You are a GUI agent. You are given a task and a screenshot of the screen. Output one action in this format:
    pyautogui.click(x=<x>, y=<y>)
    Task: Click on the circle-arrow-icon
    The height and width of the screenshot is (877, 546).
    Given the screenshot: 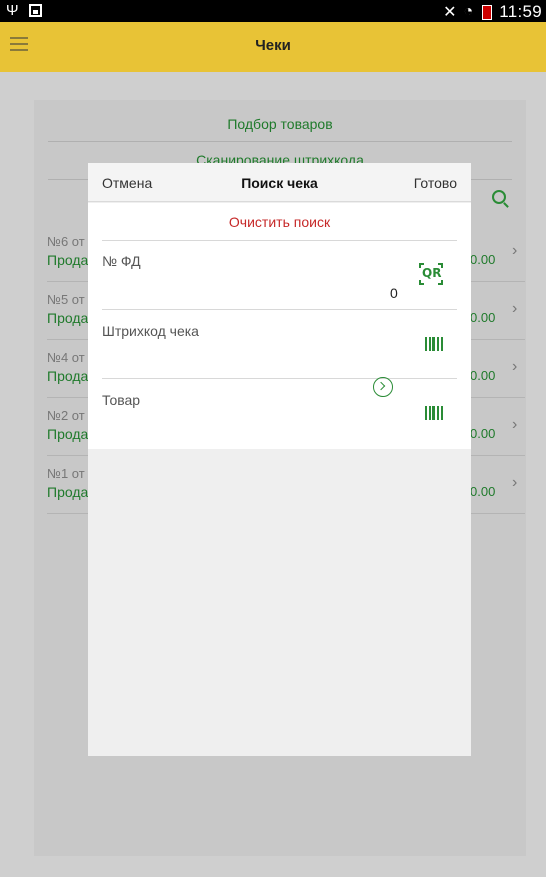 What is the action you would take?
    pyautogui.click(x=383, y=387)
    